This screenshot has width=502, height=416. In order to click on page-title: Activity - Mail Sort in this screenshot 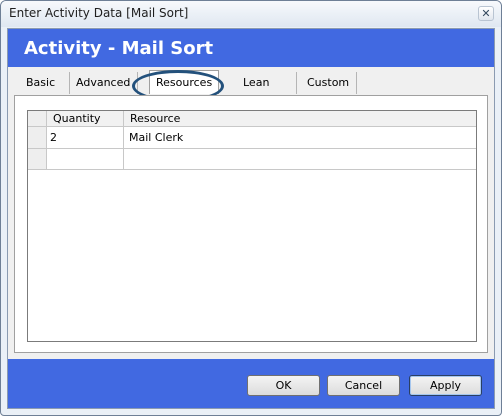, I will do `click(119, 48)`.